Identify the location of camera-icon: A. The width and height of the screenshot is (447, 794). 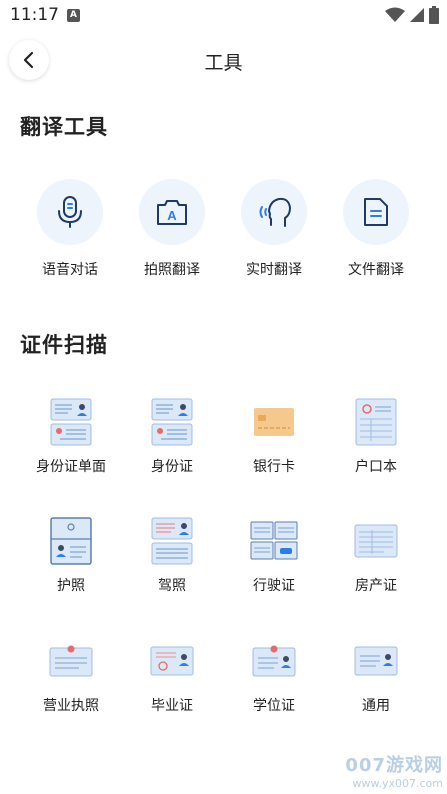
(172, 212).